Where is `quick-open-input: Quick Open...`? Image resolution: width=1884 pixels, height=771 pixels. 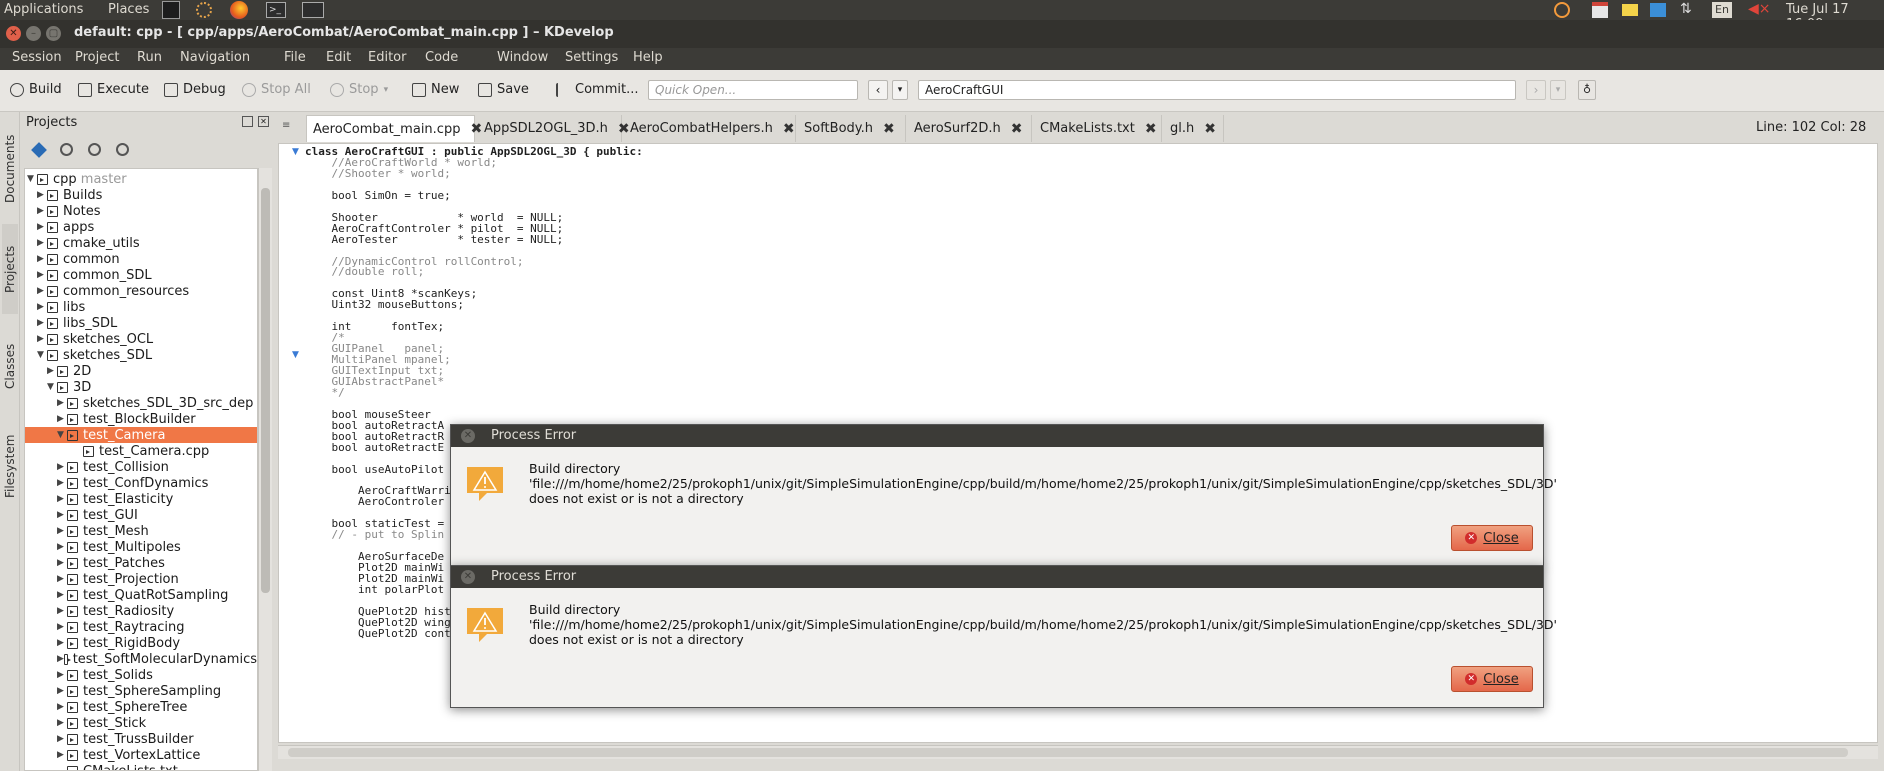 quick-open-input: Quick Open... is located at coordinates (753, 90).